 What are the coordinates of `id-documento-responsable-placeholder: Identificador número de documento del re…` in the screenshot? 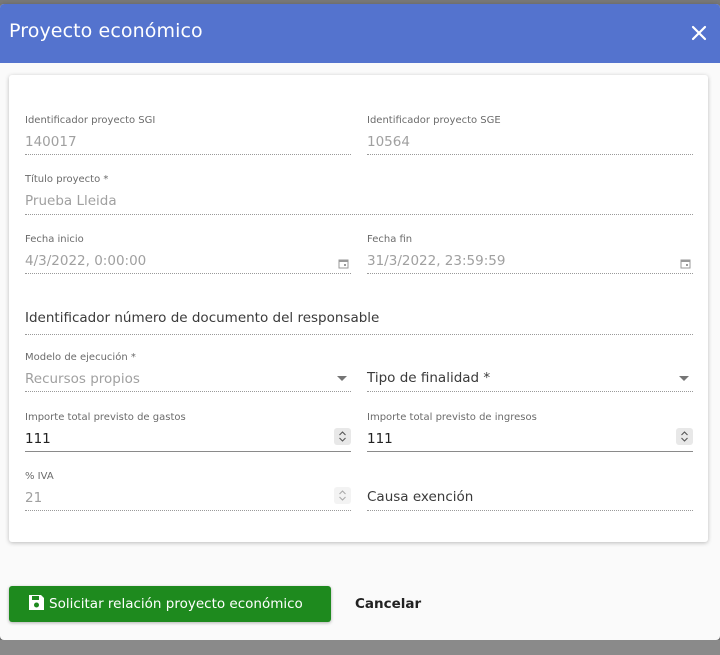 It's located at (202, 318).